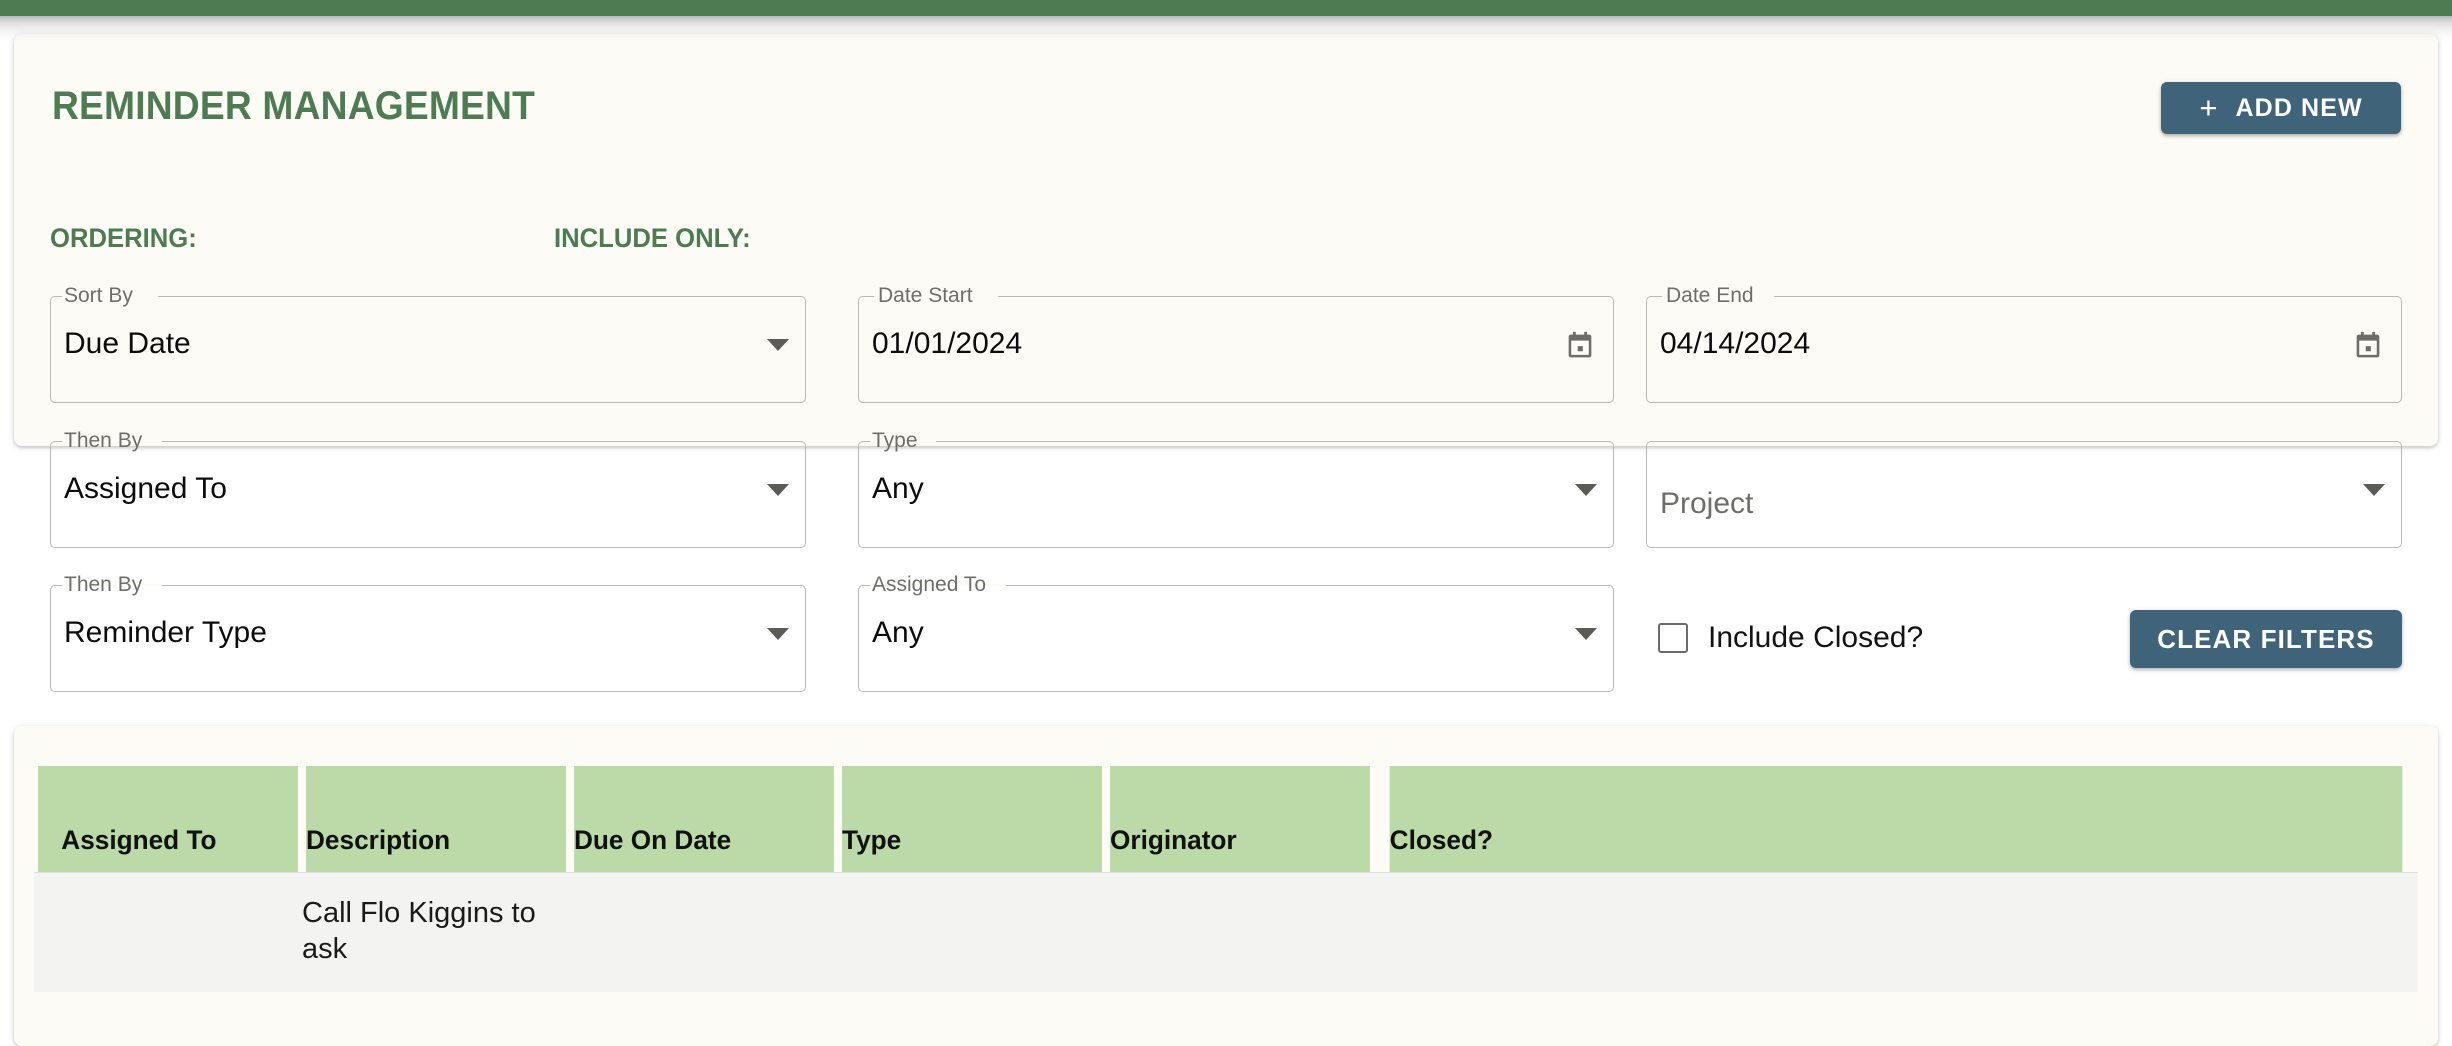  Describe the element at coordinates (145, 488) in the screenshot. I see `then-by-1-value: Assigned To` at that location.